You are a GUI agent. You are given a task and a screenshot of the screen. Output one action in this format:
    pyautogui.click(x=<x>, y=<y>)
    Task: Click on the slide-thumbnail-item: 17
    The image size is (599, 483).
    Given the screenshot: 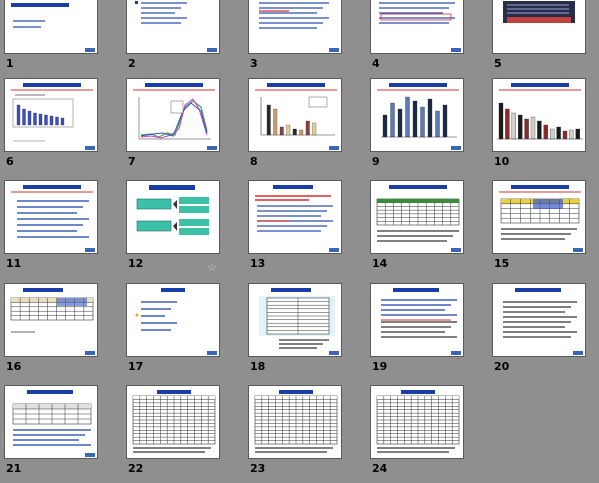 What is the action you would take?
    pyautogui.click(x=172, y=328)
    